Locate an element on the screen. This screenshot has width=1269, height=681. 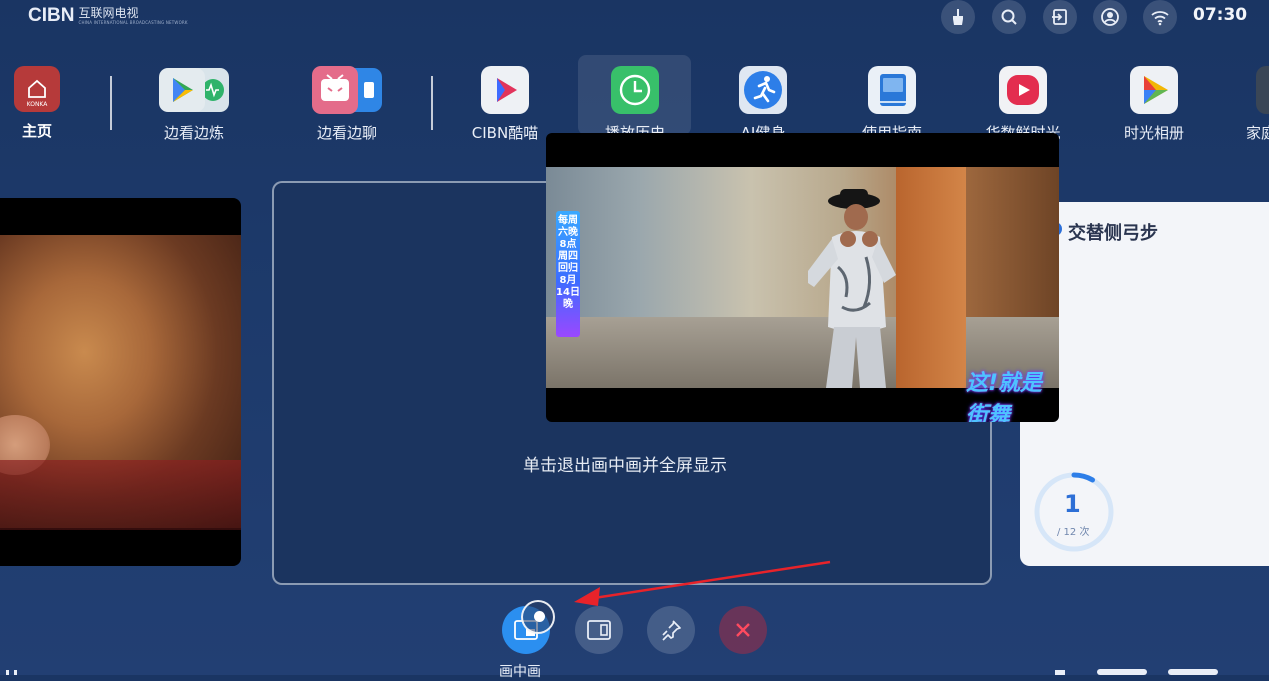
pin-icon is located at coordinates (671, 630).